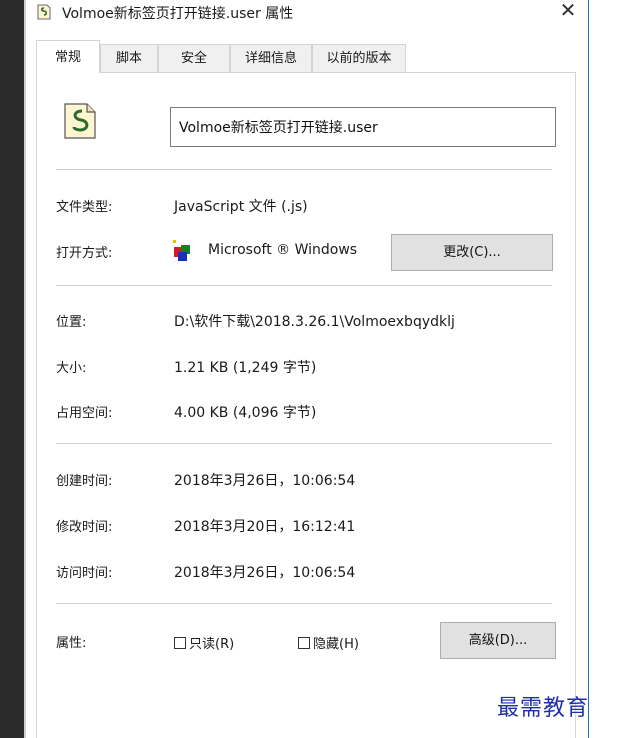  What do you see at coordinates (283, 250) in the screenshot?
I see `opens-with-value: Microsoft ® Windows` at bounding box center [283, 250].